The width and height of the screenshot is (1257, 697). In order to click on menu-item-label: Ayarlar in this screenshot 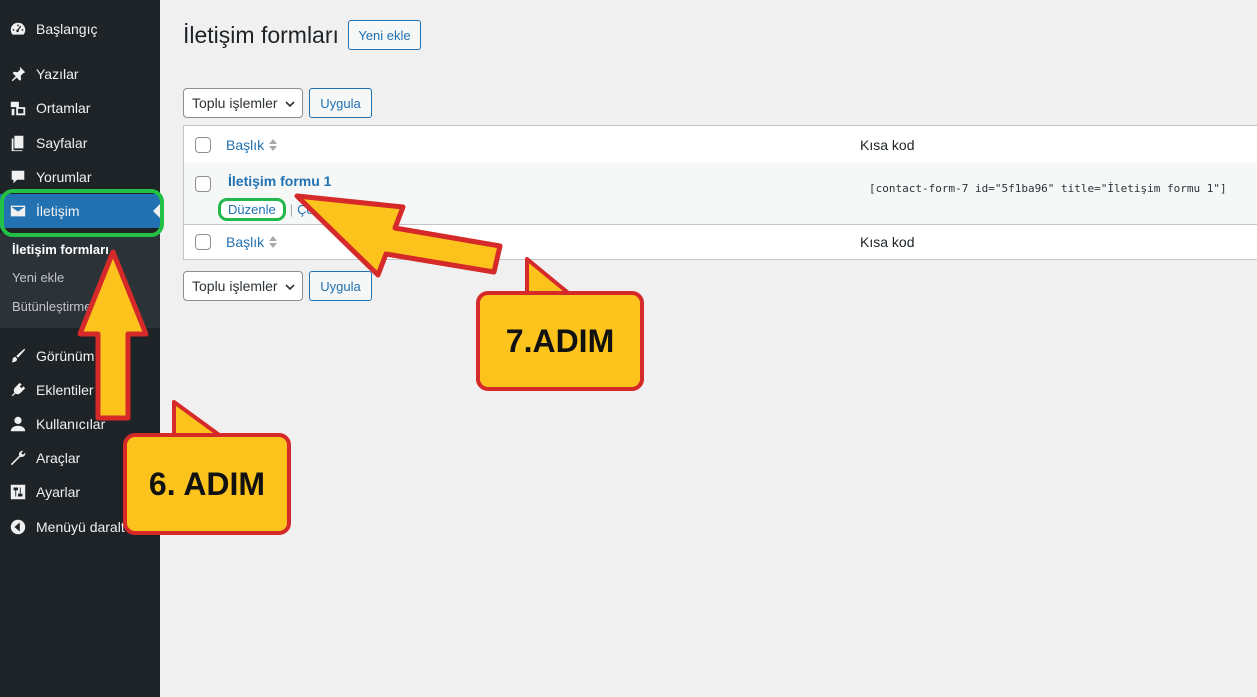, I will do `click(58, 492)`.